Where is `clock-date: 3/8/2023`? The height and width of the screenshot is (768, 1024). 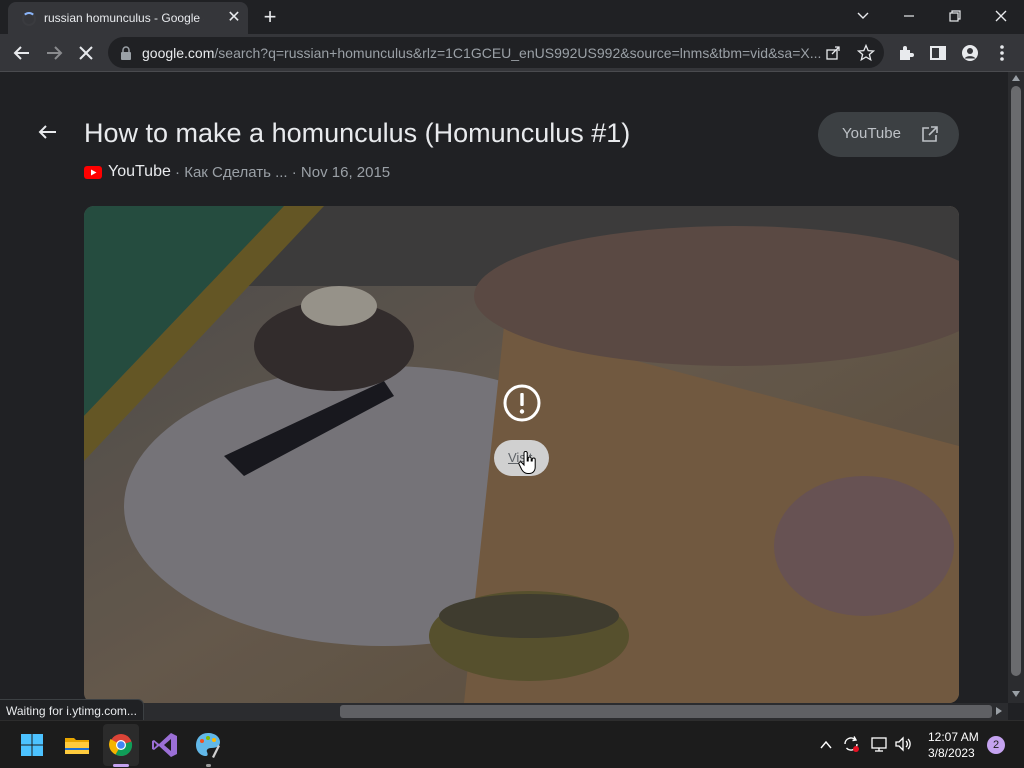
clock-date: 3/8/2023 is located at coordinates (951, 753).